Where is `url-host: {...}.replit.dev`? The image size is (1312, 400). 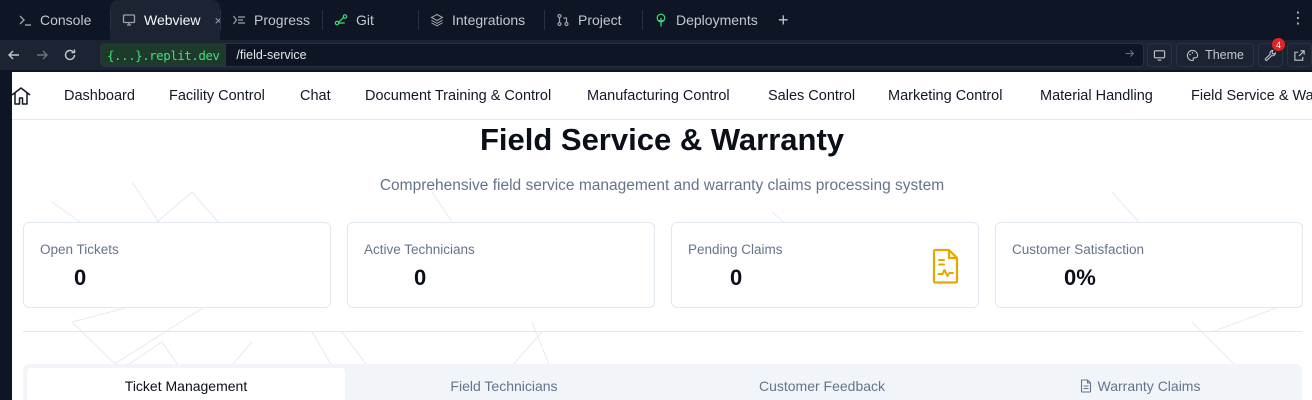 url-host: {...}.replit.dev is located at coordinates (164, 55).